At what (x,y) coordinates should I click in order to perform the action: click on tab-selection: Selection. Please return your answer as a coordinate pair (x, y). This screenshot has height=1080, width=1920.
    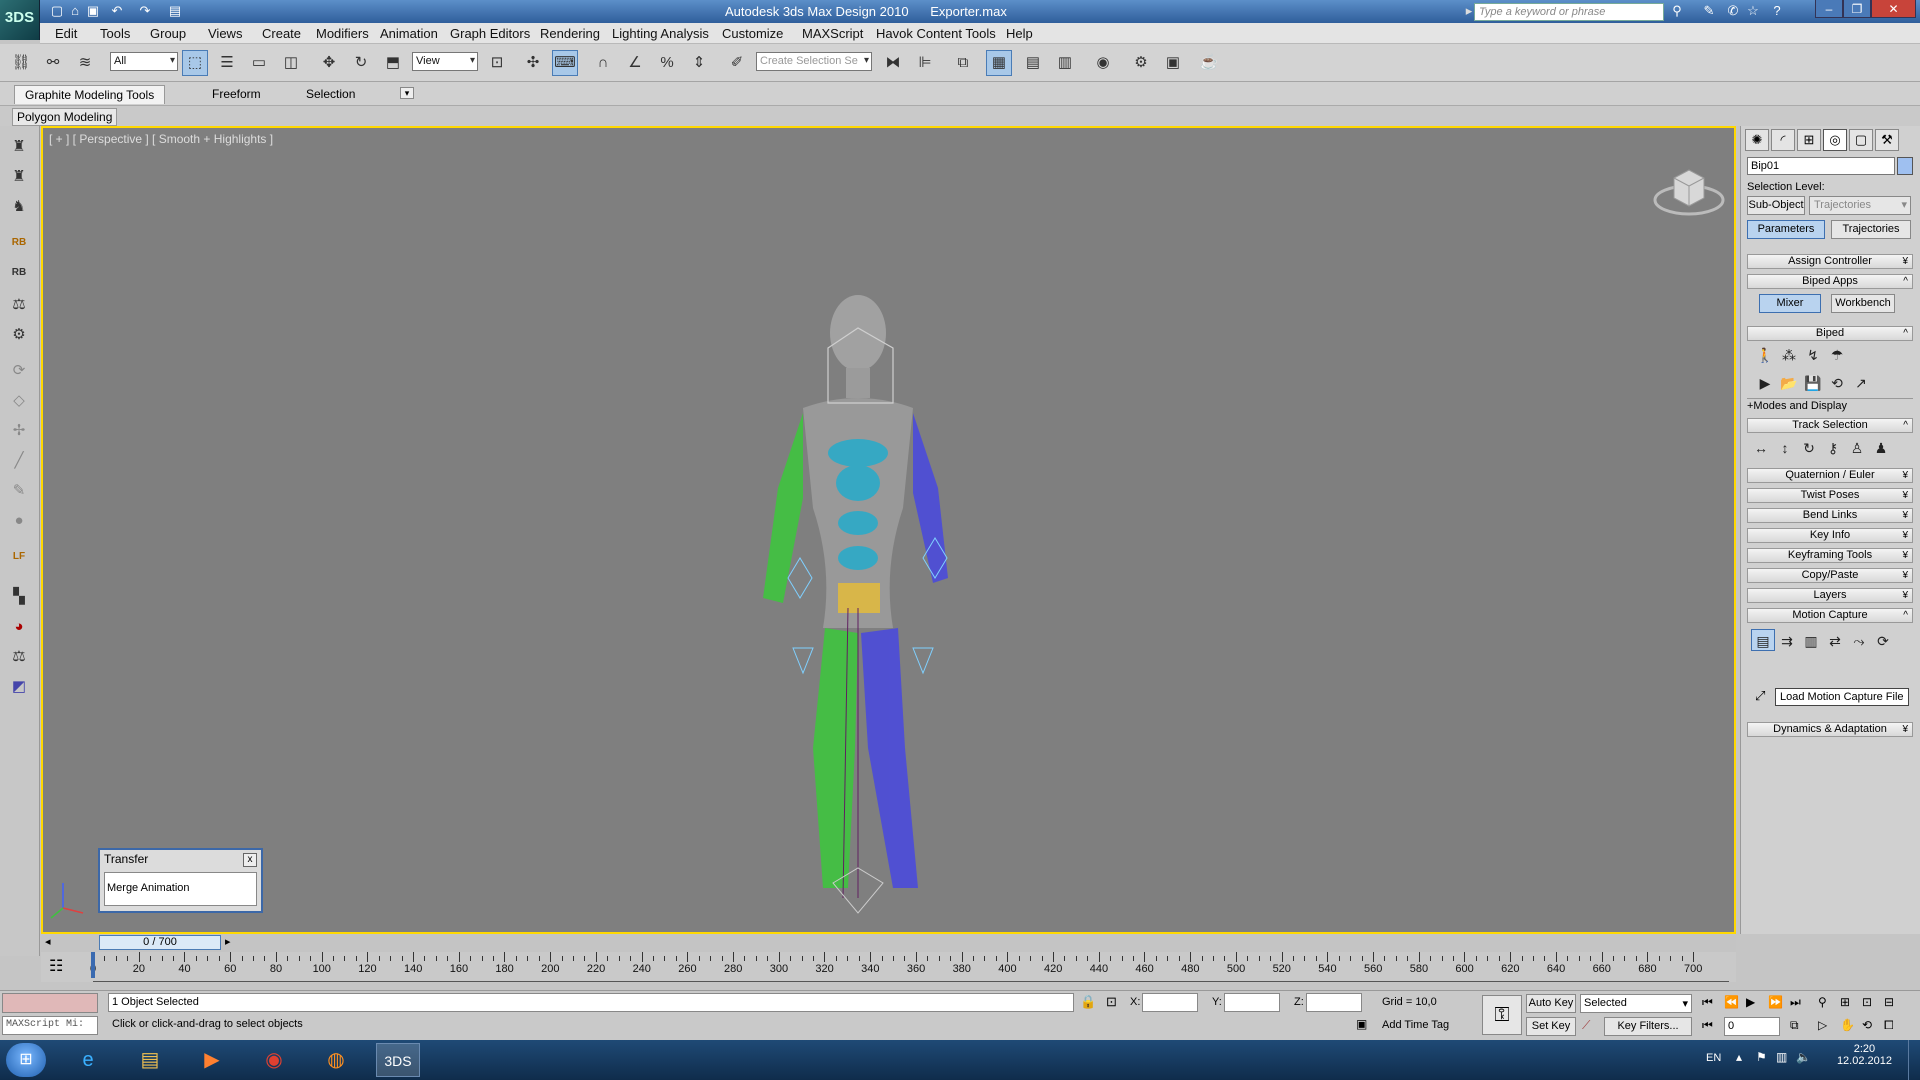
    Looking at the image, I should click on (330, 94).